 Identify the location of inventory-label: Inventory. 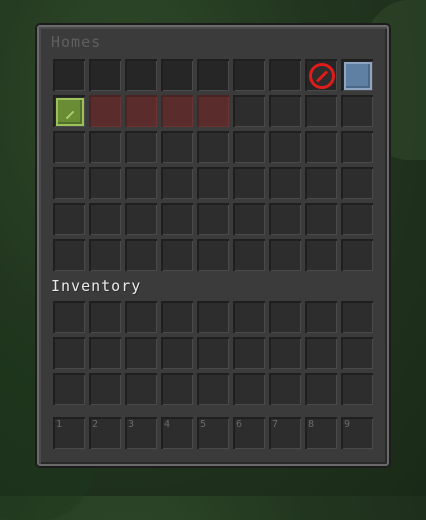
(96, 286).